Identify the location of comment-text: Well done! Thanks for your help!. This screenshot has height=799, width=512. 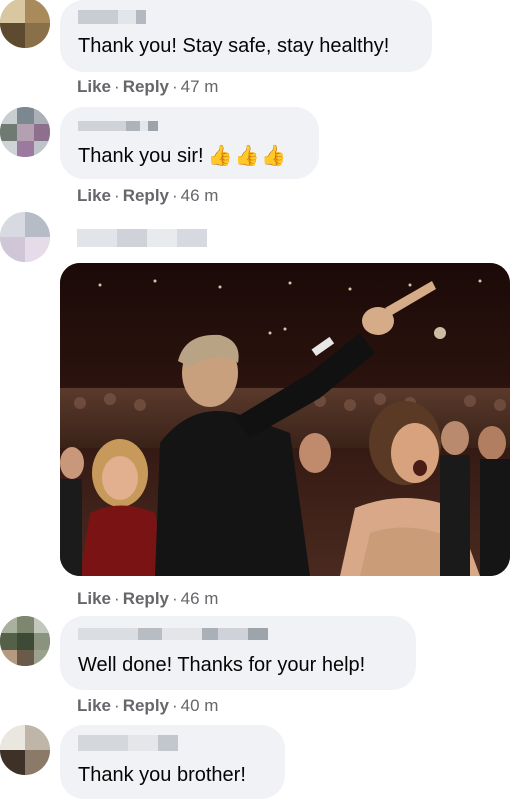
(222, 665).